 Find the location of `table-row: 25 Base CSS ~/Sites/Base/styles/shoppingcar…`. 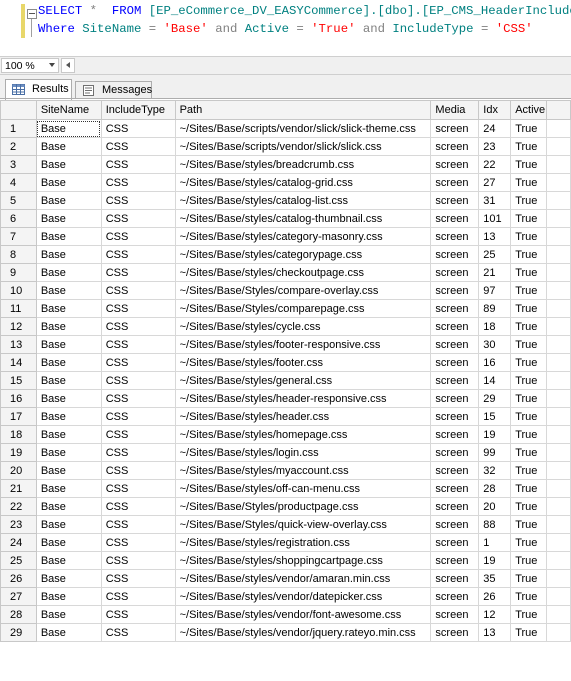

table-row: 25 Base CSS ~/Sites/Base/styles/shoppingcar… is located at coordinates (285, 560).